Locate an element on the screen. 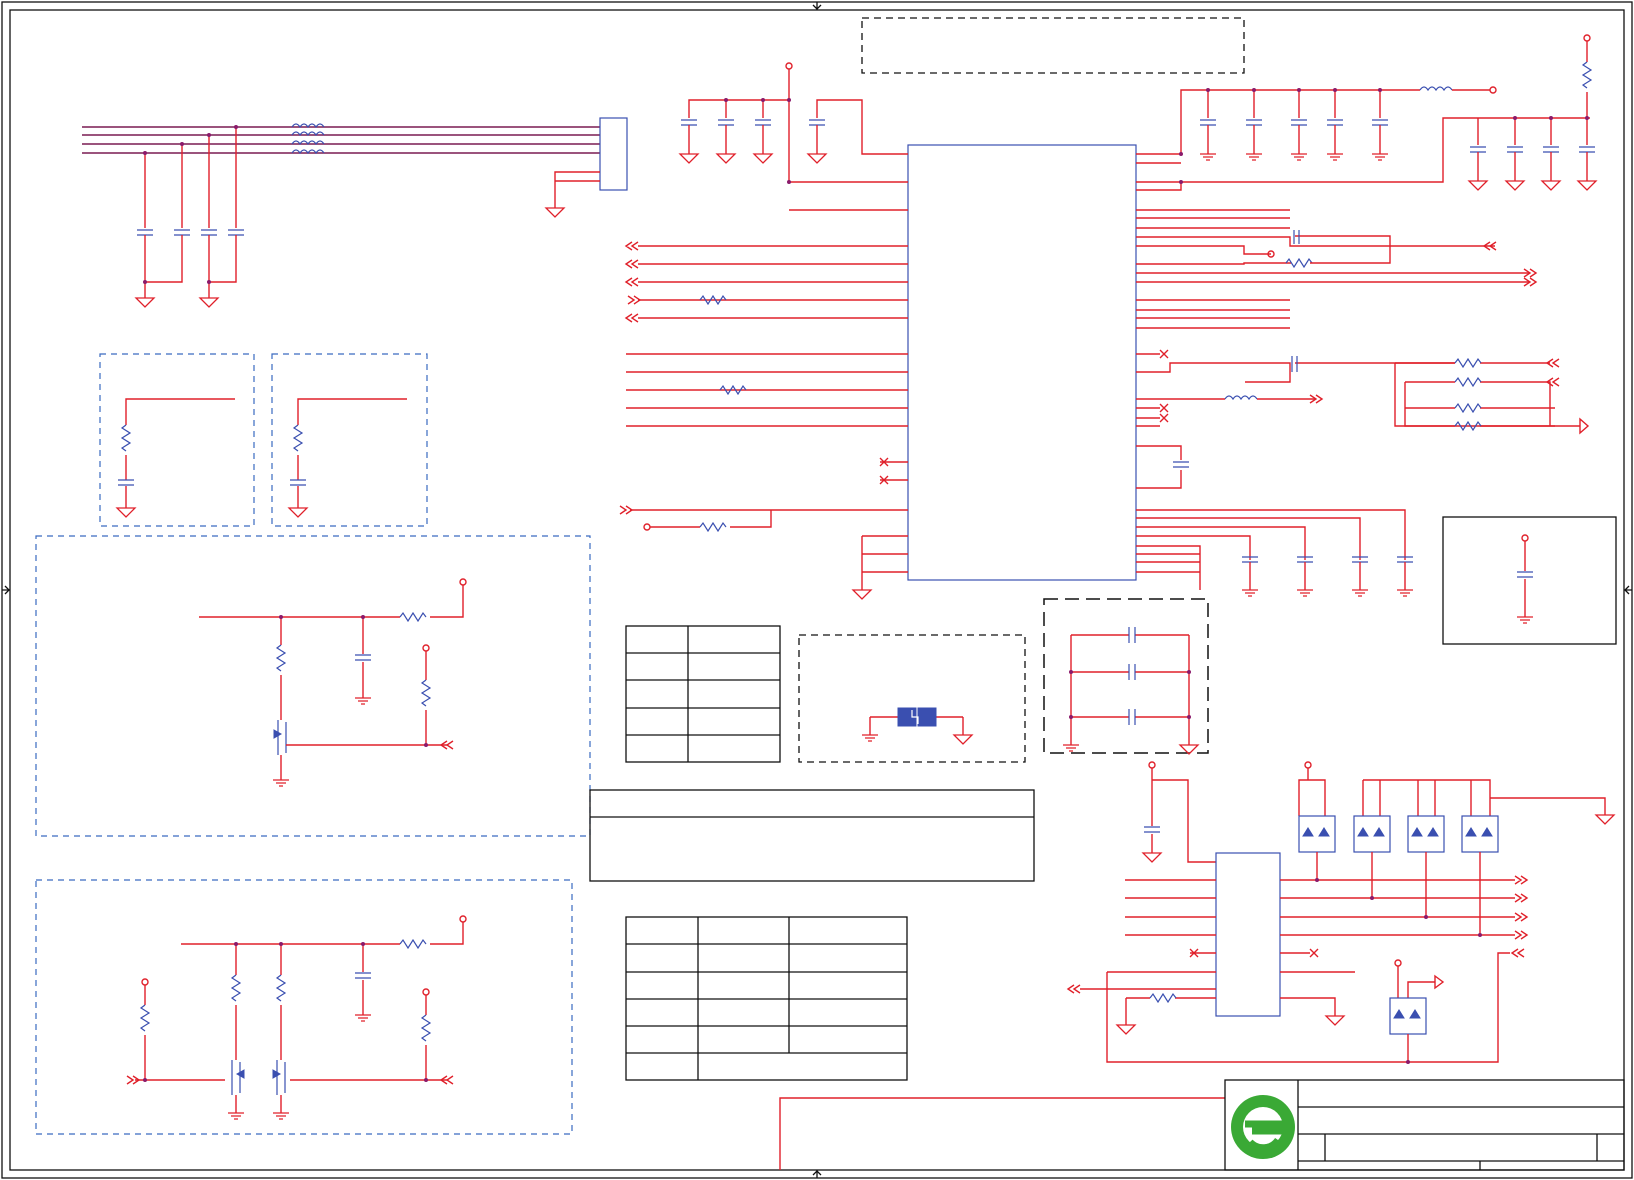 Image resolution: width=1634 pixels, height=1180 pixels. connector-block is located at coordinates (613, 154).